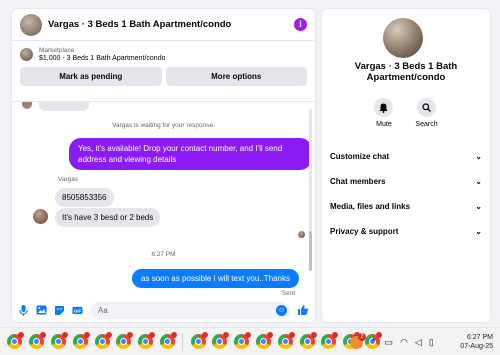  I want to click on message-bubble-incoming: It's have 3 besd or 2 beds, so click(108, 217).